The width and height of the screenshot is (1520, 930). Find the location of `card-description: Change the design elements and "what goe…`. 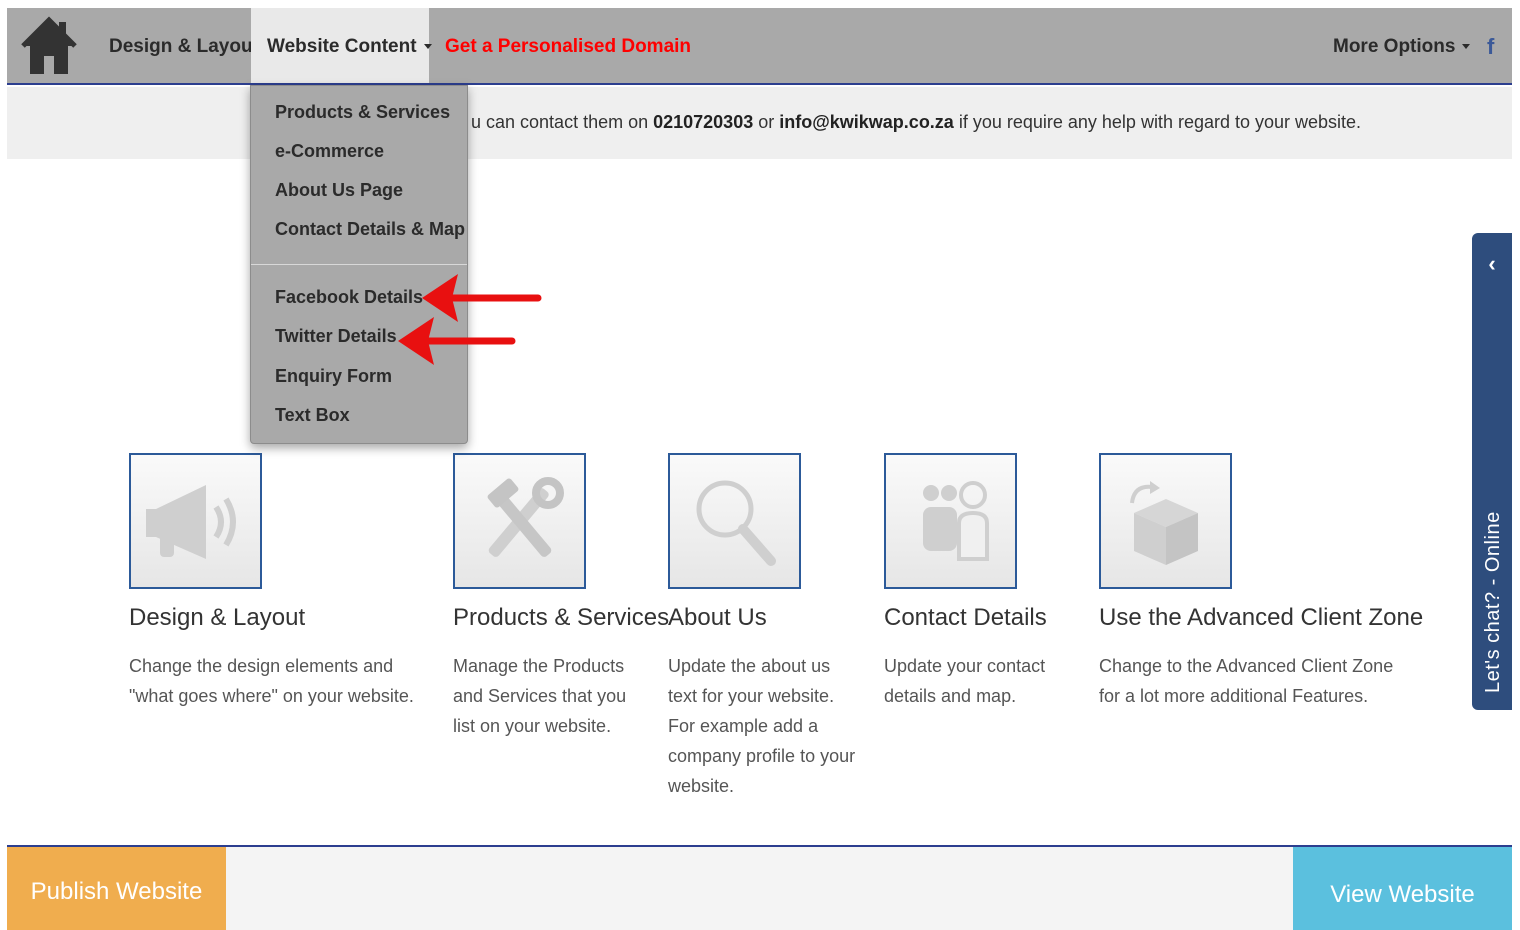

card-description: Change the design elements and "what goe… is located at coordinates (271, 681).